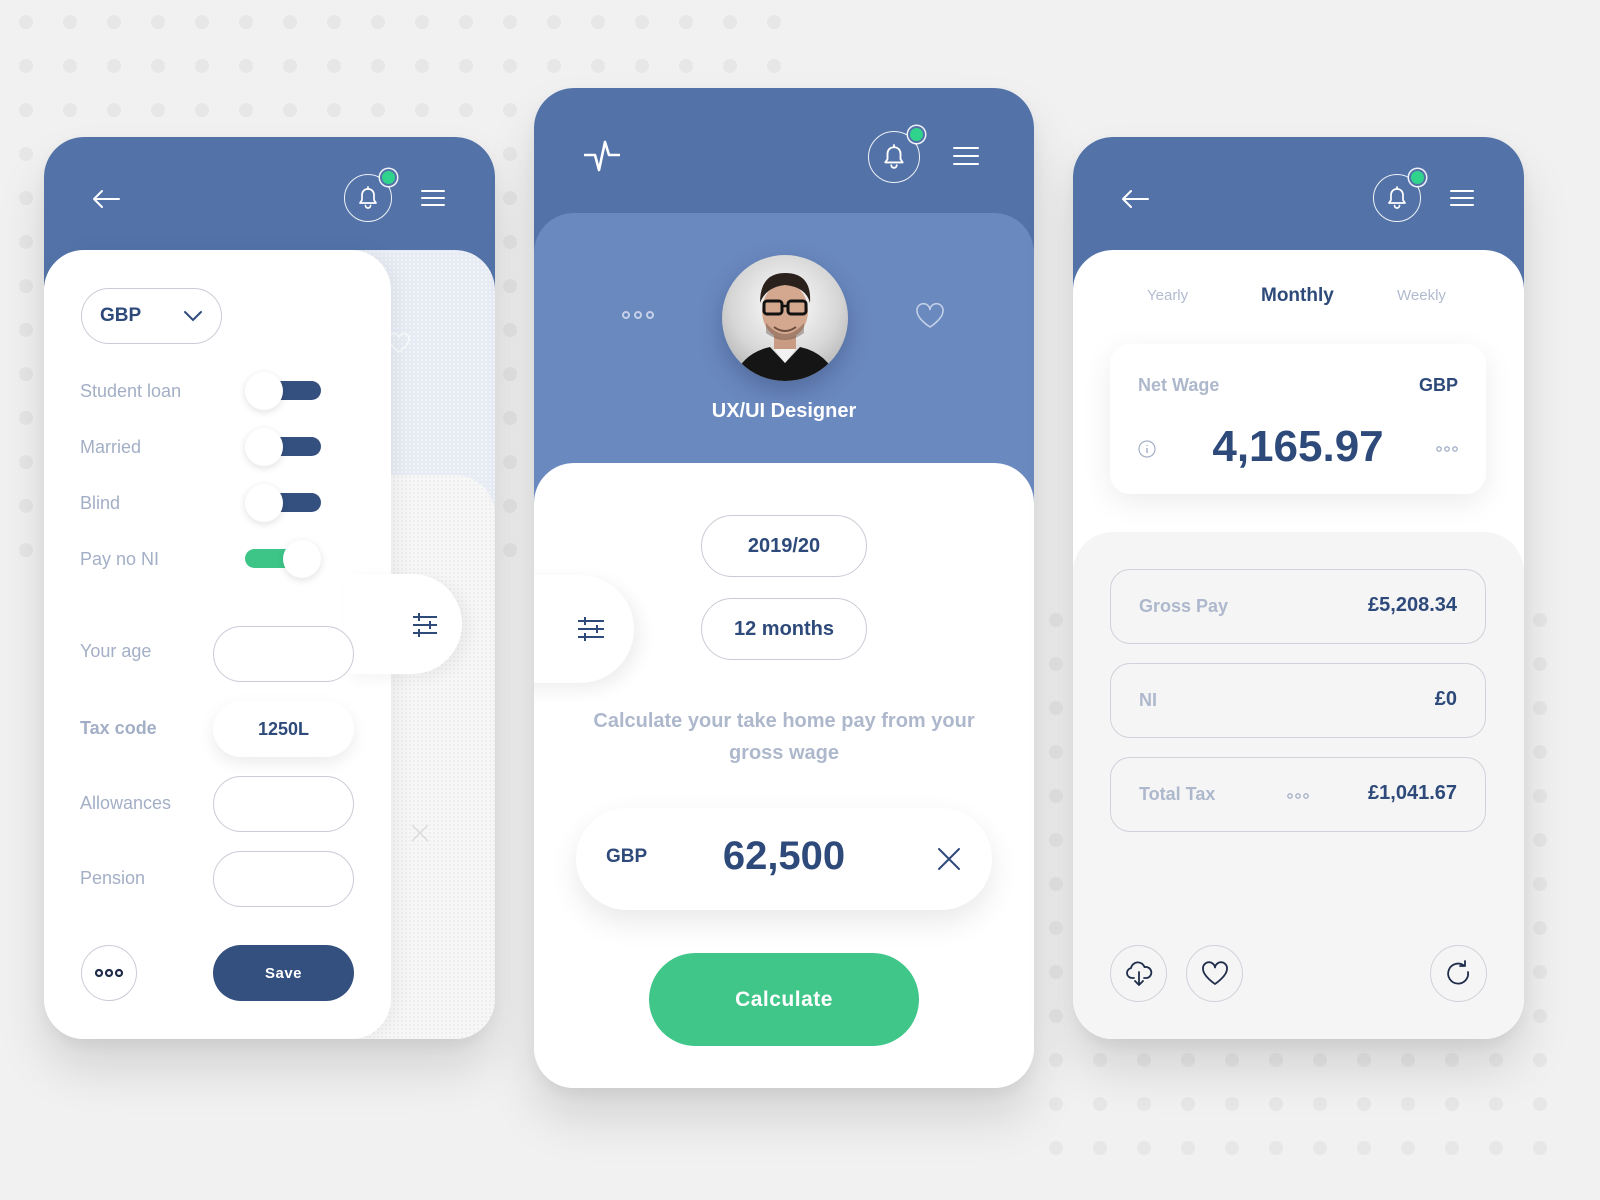 The image size is (1600, 1200). What do you see at coordinates (1297, 296) in the screenshot?
I see `tab-monthly: Monthly` at bounding box center [1297, 296].